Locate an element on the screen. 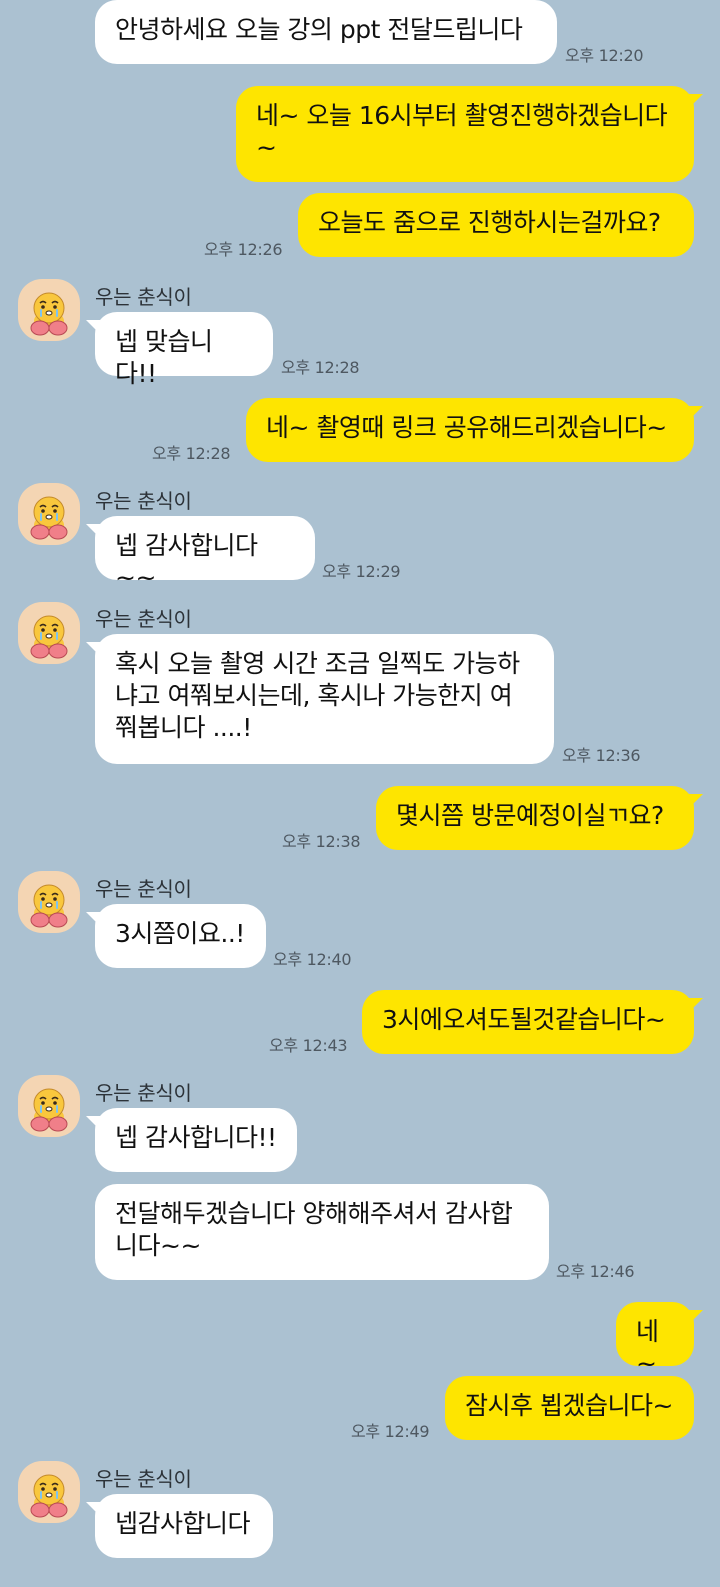 The height and width of the screenshot is (1587, 720). message-timestamp: 오후 12:20 is located at coordinates (604, 55).